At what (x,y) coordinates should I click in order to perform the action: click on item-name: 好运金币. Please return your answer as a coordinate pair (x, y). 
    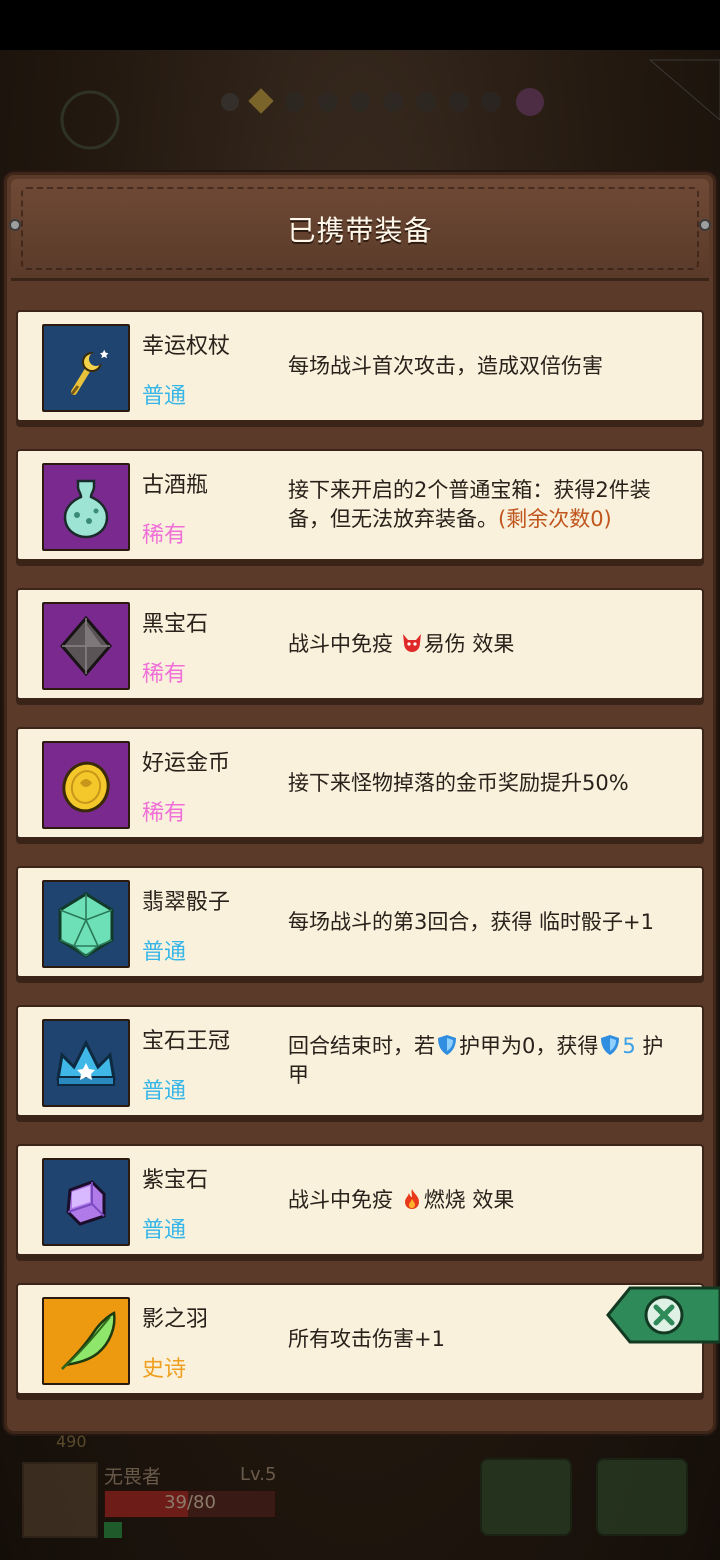
    Looking at the image, I should click on (186, 763).